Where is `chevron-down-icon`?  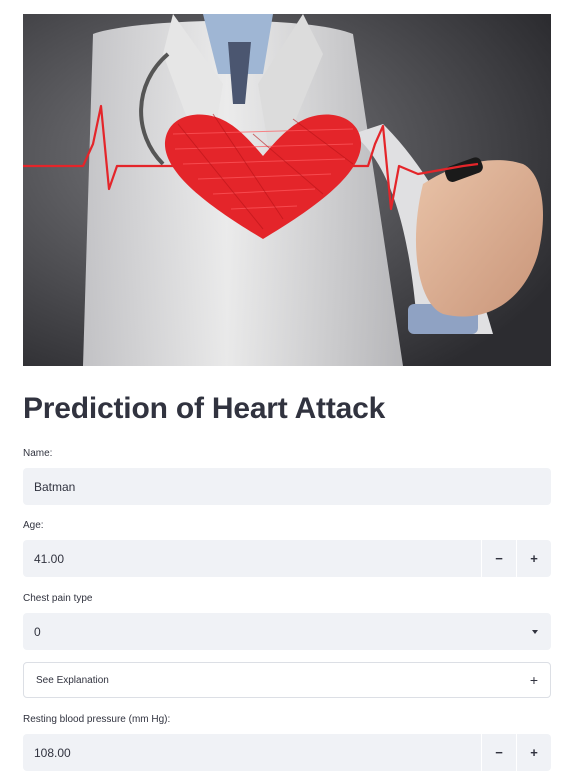
chevron-down-icon is located at coordinates (535, 631).